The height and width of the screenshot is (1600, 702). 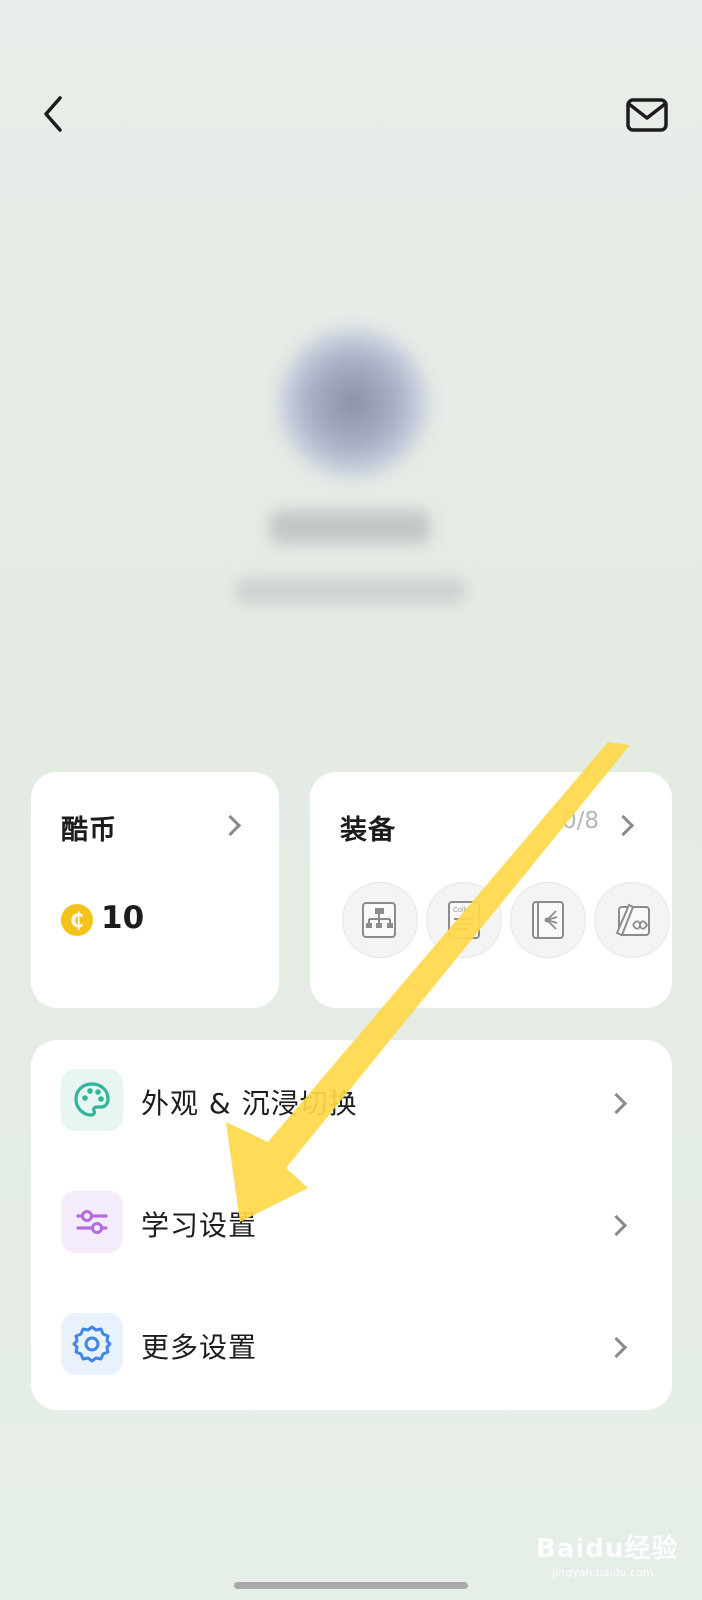 I want to click on menu-item-more-settings: 更多设置, so click(x=351, y=1345).